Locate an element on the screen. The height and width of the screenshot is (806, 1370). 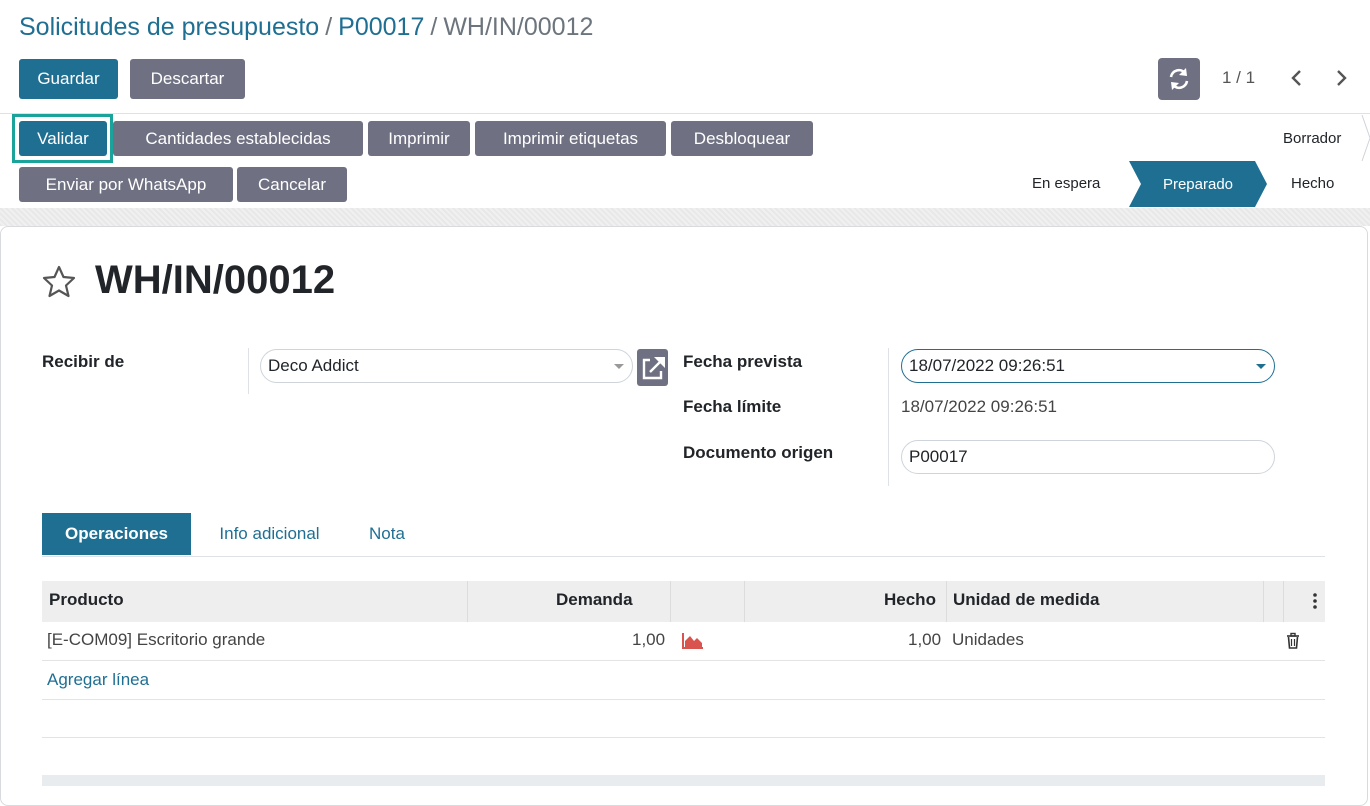
pager-value: 1 / 1 is located at coordinates (1238, 78).